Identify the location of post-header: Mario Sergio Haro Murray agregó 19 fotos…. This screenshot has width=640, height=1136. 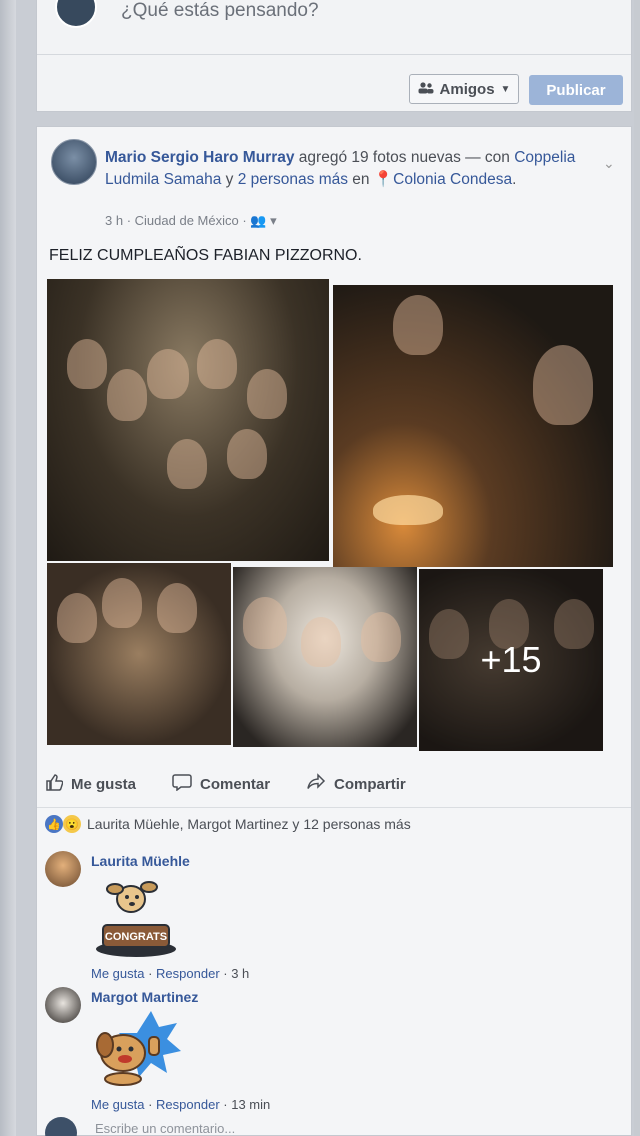
(345, 169).